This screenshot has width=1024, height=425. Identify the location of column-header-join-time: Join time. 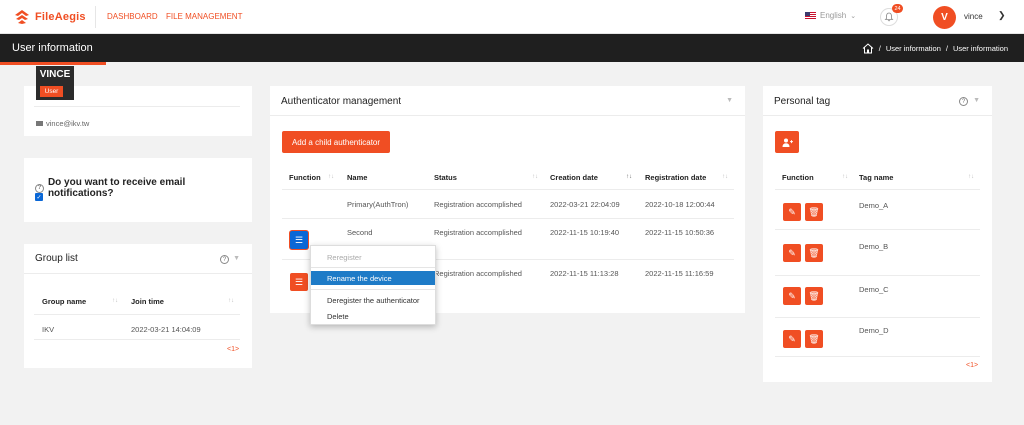
(147, 301).